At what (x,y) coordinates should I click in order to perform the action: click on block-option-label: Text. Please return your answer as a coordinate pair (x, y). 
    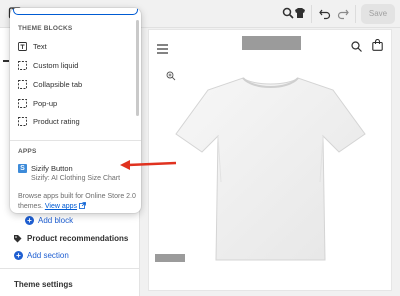
    Looking at the image, I should click on (40, 46).